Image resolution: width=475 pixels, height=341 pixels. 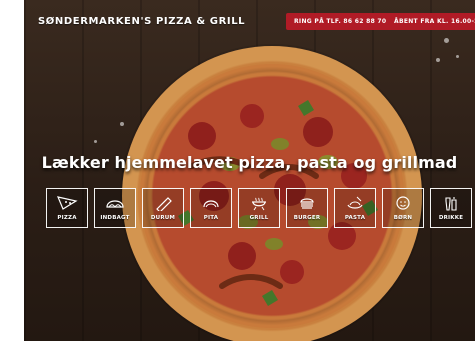 I want to click on opening-hours-badge: ÅBENT FRA KL. 16.00-22.00, so click(x=430, y=21).